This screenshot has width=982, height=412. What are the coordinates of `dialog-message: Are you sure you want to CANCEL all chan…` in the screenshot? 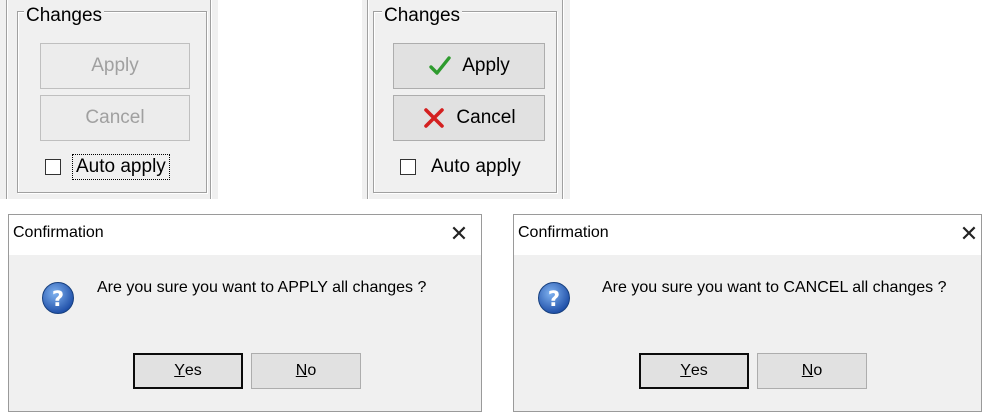 It's located at (774, 287).